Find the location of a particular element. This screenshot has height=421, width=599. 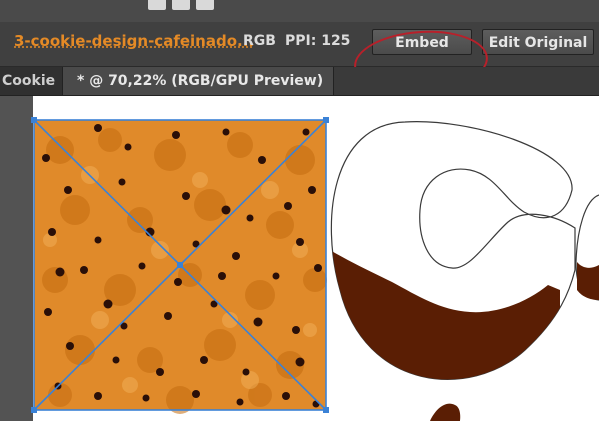

chocolate-drip-tail is located at coordinates (445, 412).